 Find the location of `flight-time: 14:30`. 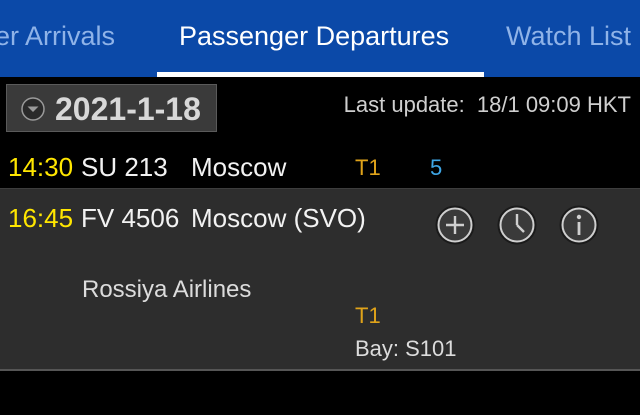

flight-time: 14:30 is located at coordinates (41, 167).